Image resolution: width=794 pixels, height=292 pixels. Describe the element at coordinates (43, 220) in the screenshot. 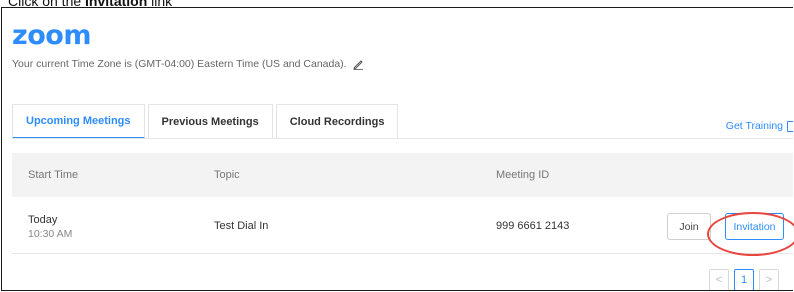

I see `meeting-day: Today` at that location.